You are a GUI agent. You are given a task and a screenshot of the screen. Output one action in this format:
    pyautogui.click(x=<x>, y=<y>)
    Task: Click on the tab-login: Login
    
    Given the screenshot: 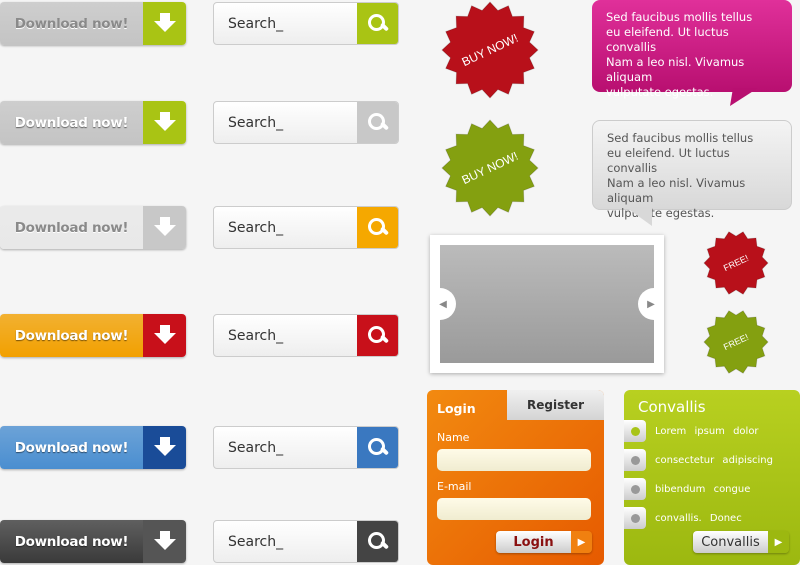 What is the action you would take?
    pyautogui.click(x=456, y=408)
    